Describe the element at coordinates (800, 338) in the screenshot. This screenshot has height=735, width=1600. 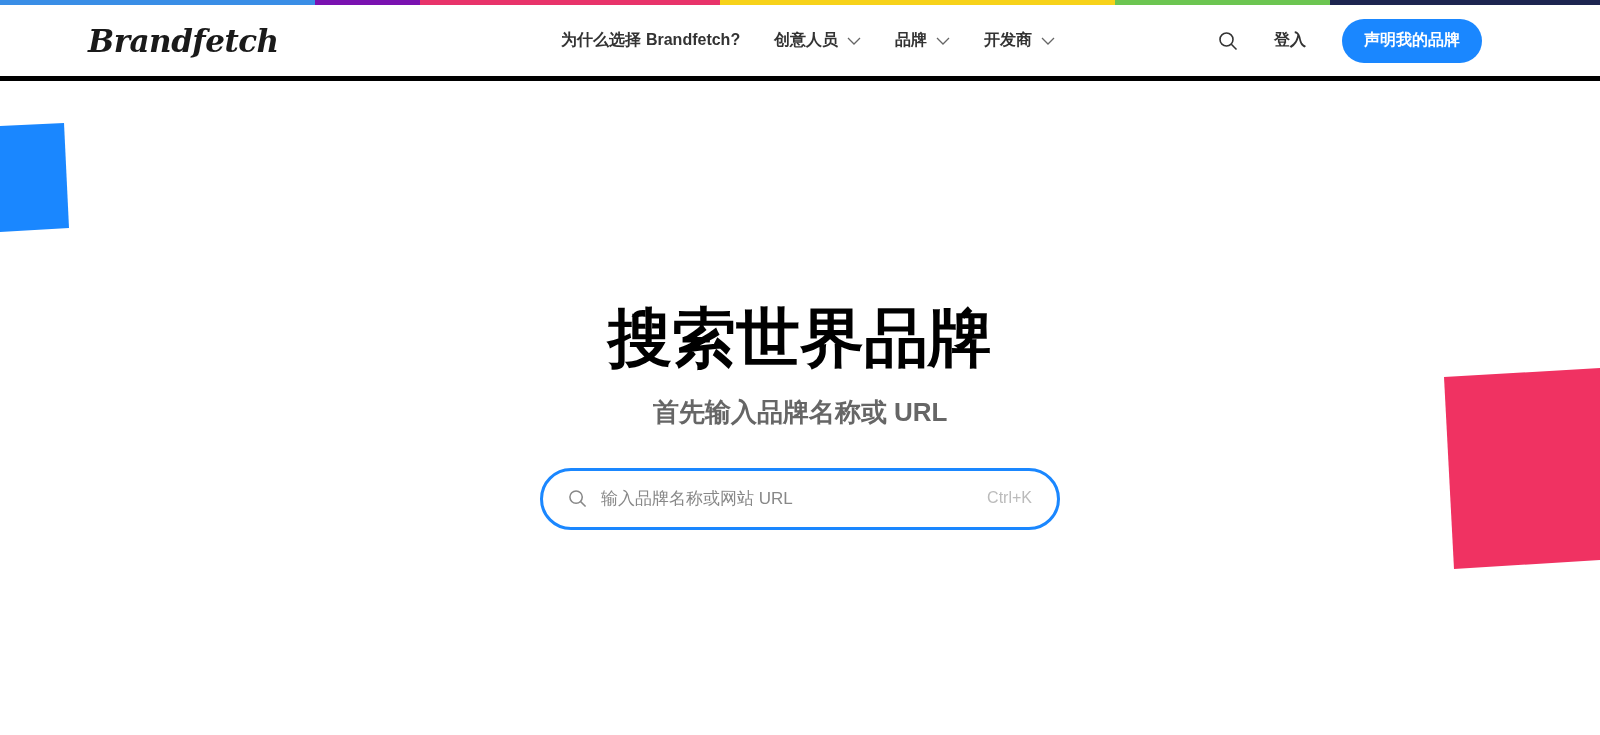
I see `hero-title: 搜索世界品牌` at that location.